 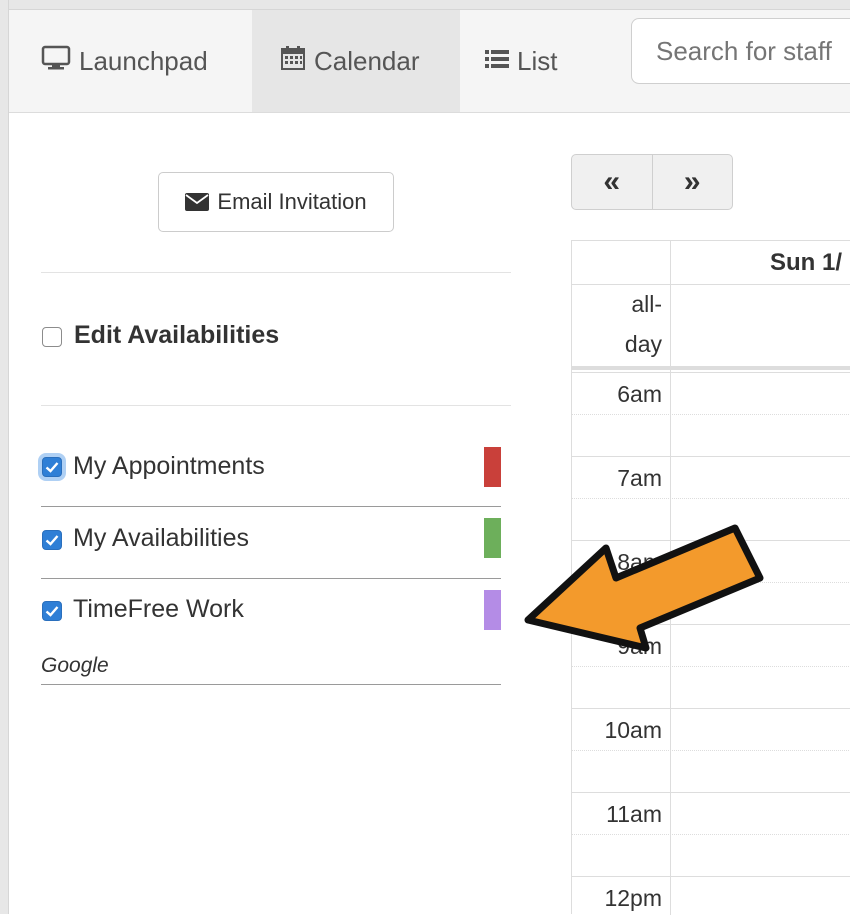 What do you see at coordinates (75, 665) in the screenshot?
I see `calendar-source-label: Google` at bounding box center [75, 665].